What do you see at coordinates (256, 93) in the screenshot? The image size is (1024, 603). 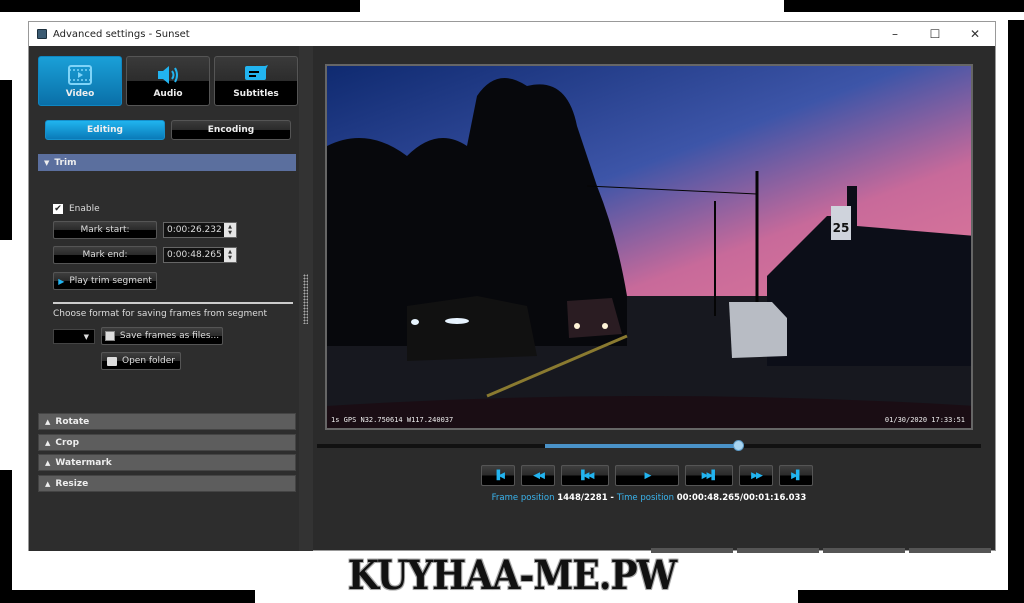 I see `tab-subtitles-label: Subtitles` at bounding box center [256, 93].